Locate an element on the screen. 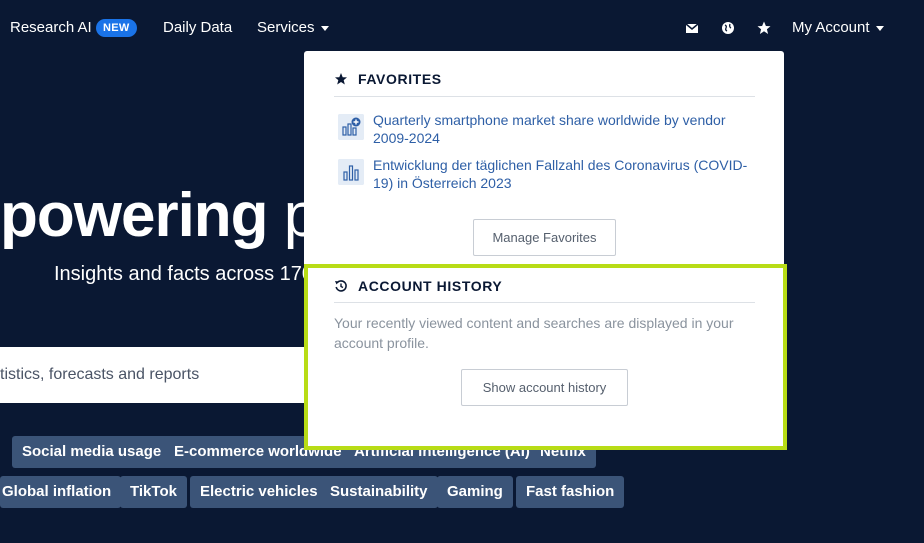 The height and width of the screenshot is (543, 924). bar-chart-icon is located at coordinates (351, 172).